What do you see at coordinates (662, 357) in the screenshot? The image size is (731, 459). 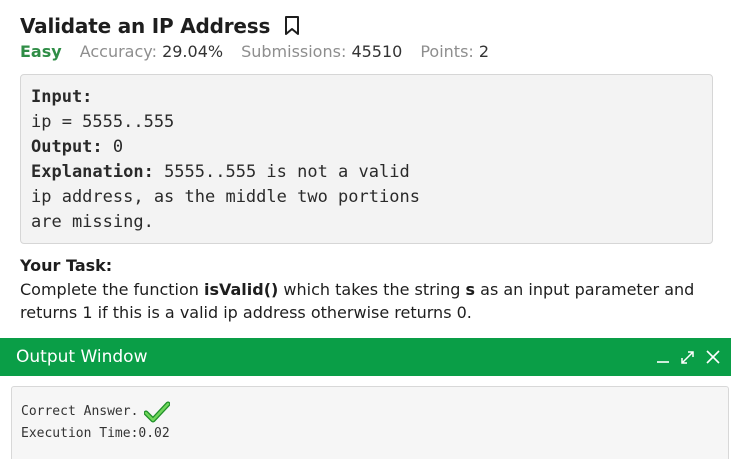 I see `minimize-icon` at bounding box center [662, 357].